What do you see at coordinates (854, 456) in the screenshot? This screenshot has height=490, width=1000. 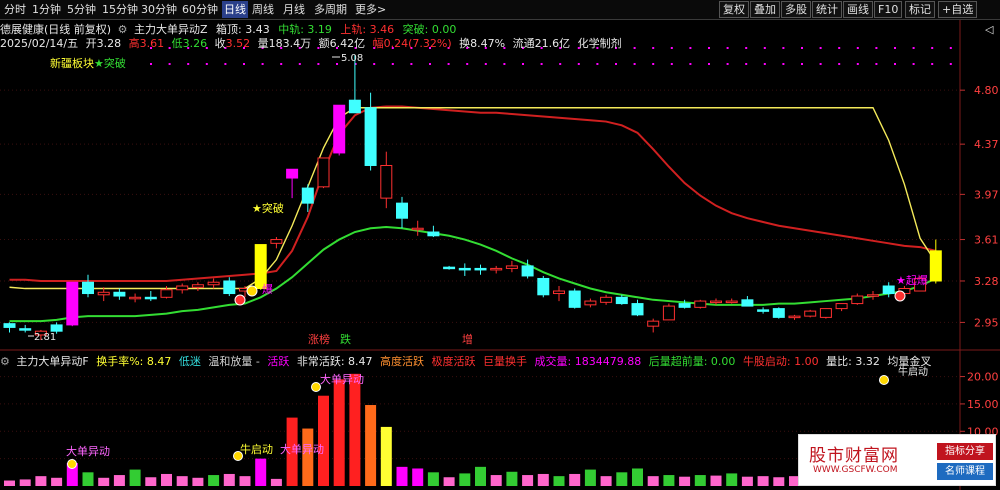 I see `watermark-title: 股市财富网` at bounding box center [854, 456].